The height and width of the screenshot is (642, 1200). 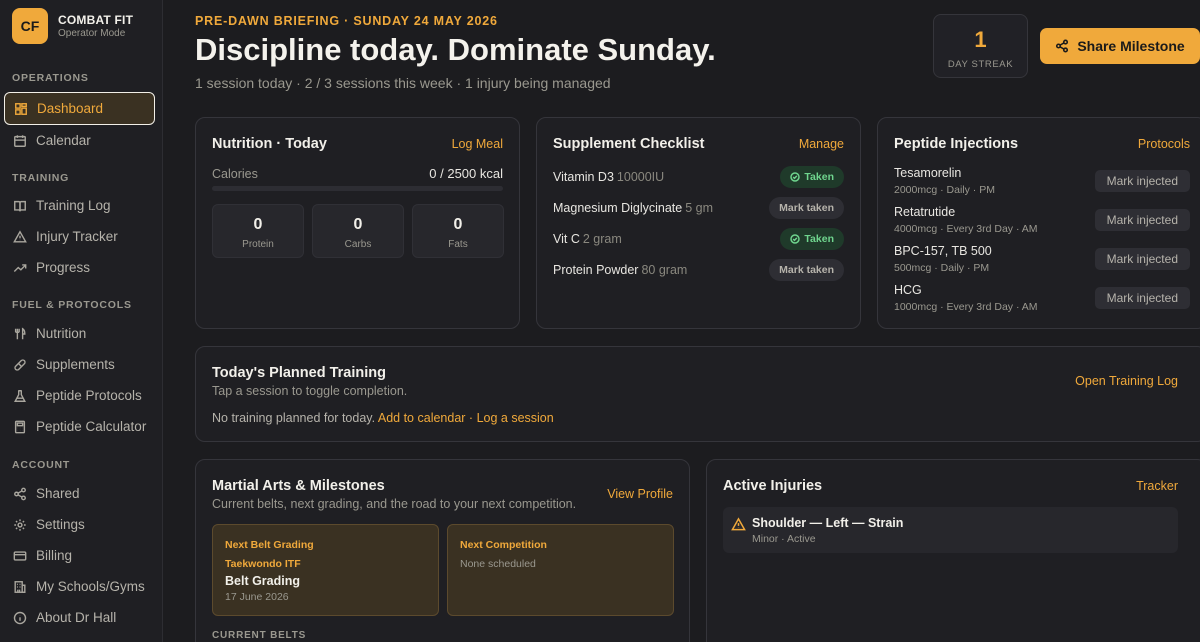 I want to click on book-icon, so click(x=20, y=206).